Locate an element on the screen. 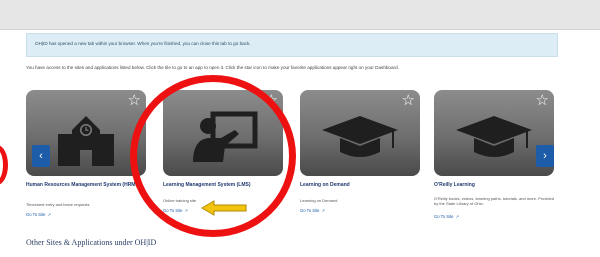 The image size is (600, 257). app-tile-learning-on-demand: ☆ is located at coordinates (360, 133).